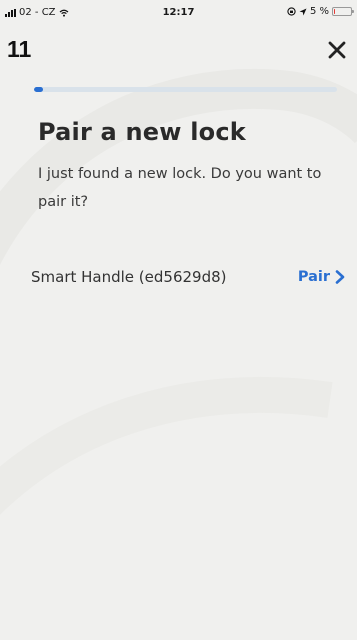 The height and width of the screenshot is (640, 357). I want to click on pair-button: Pair, so click(321, 277).